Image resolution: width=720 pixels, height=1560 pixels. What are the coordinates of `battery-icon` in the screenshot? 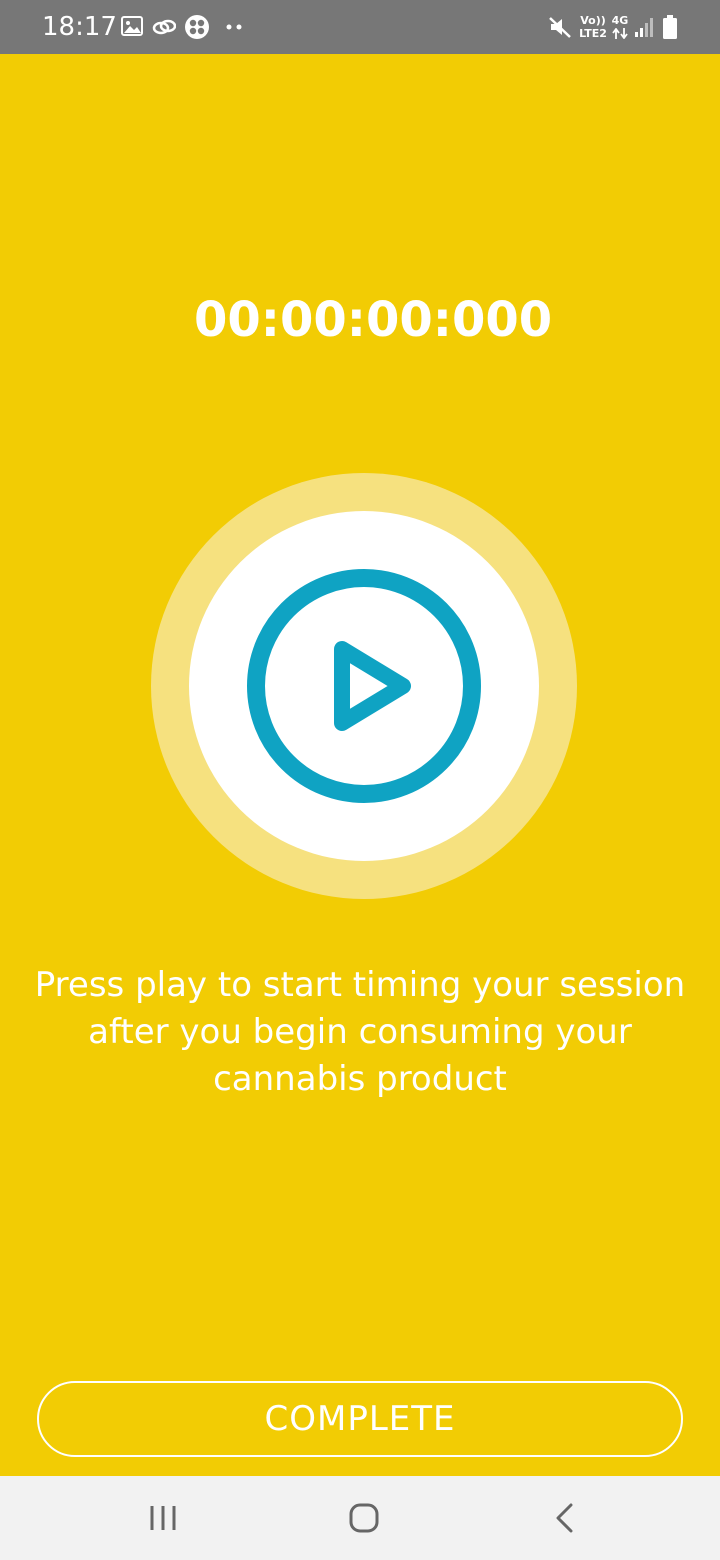 It's located at (670, 27).